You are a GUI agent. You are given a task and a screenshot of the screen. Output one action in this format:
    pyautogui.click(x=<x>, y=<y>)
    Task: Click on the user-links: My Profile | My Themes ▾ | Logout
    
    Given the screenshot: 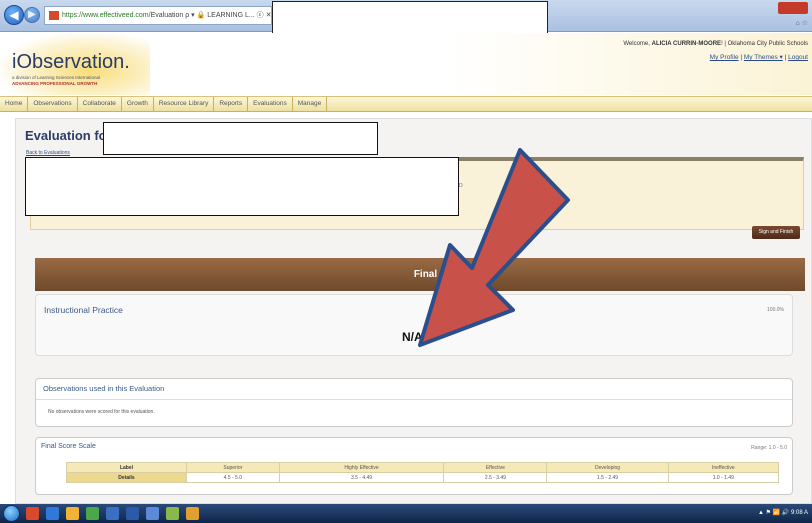 What is the action you would take?
    pyautogui.click(x=758, y=57)
    